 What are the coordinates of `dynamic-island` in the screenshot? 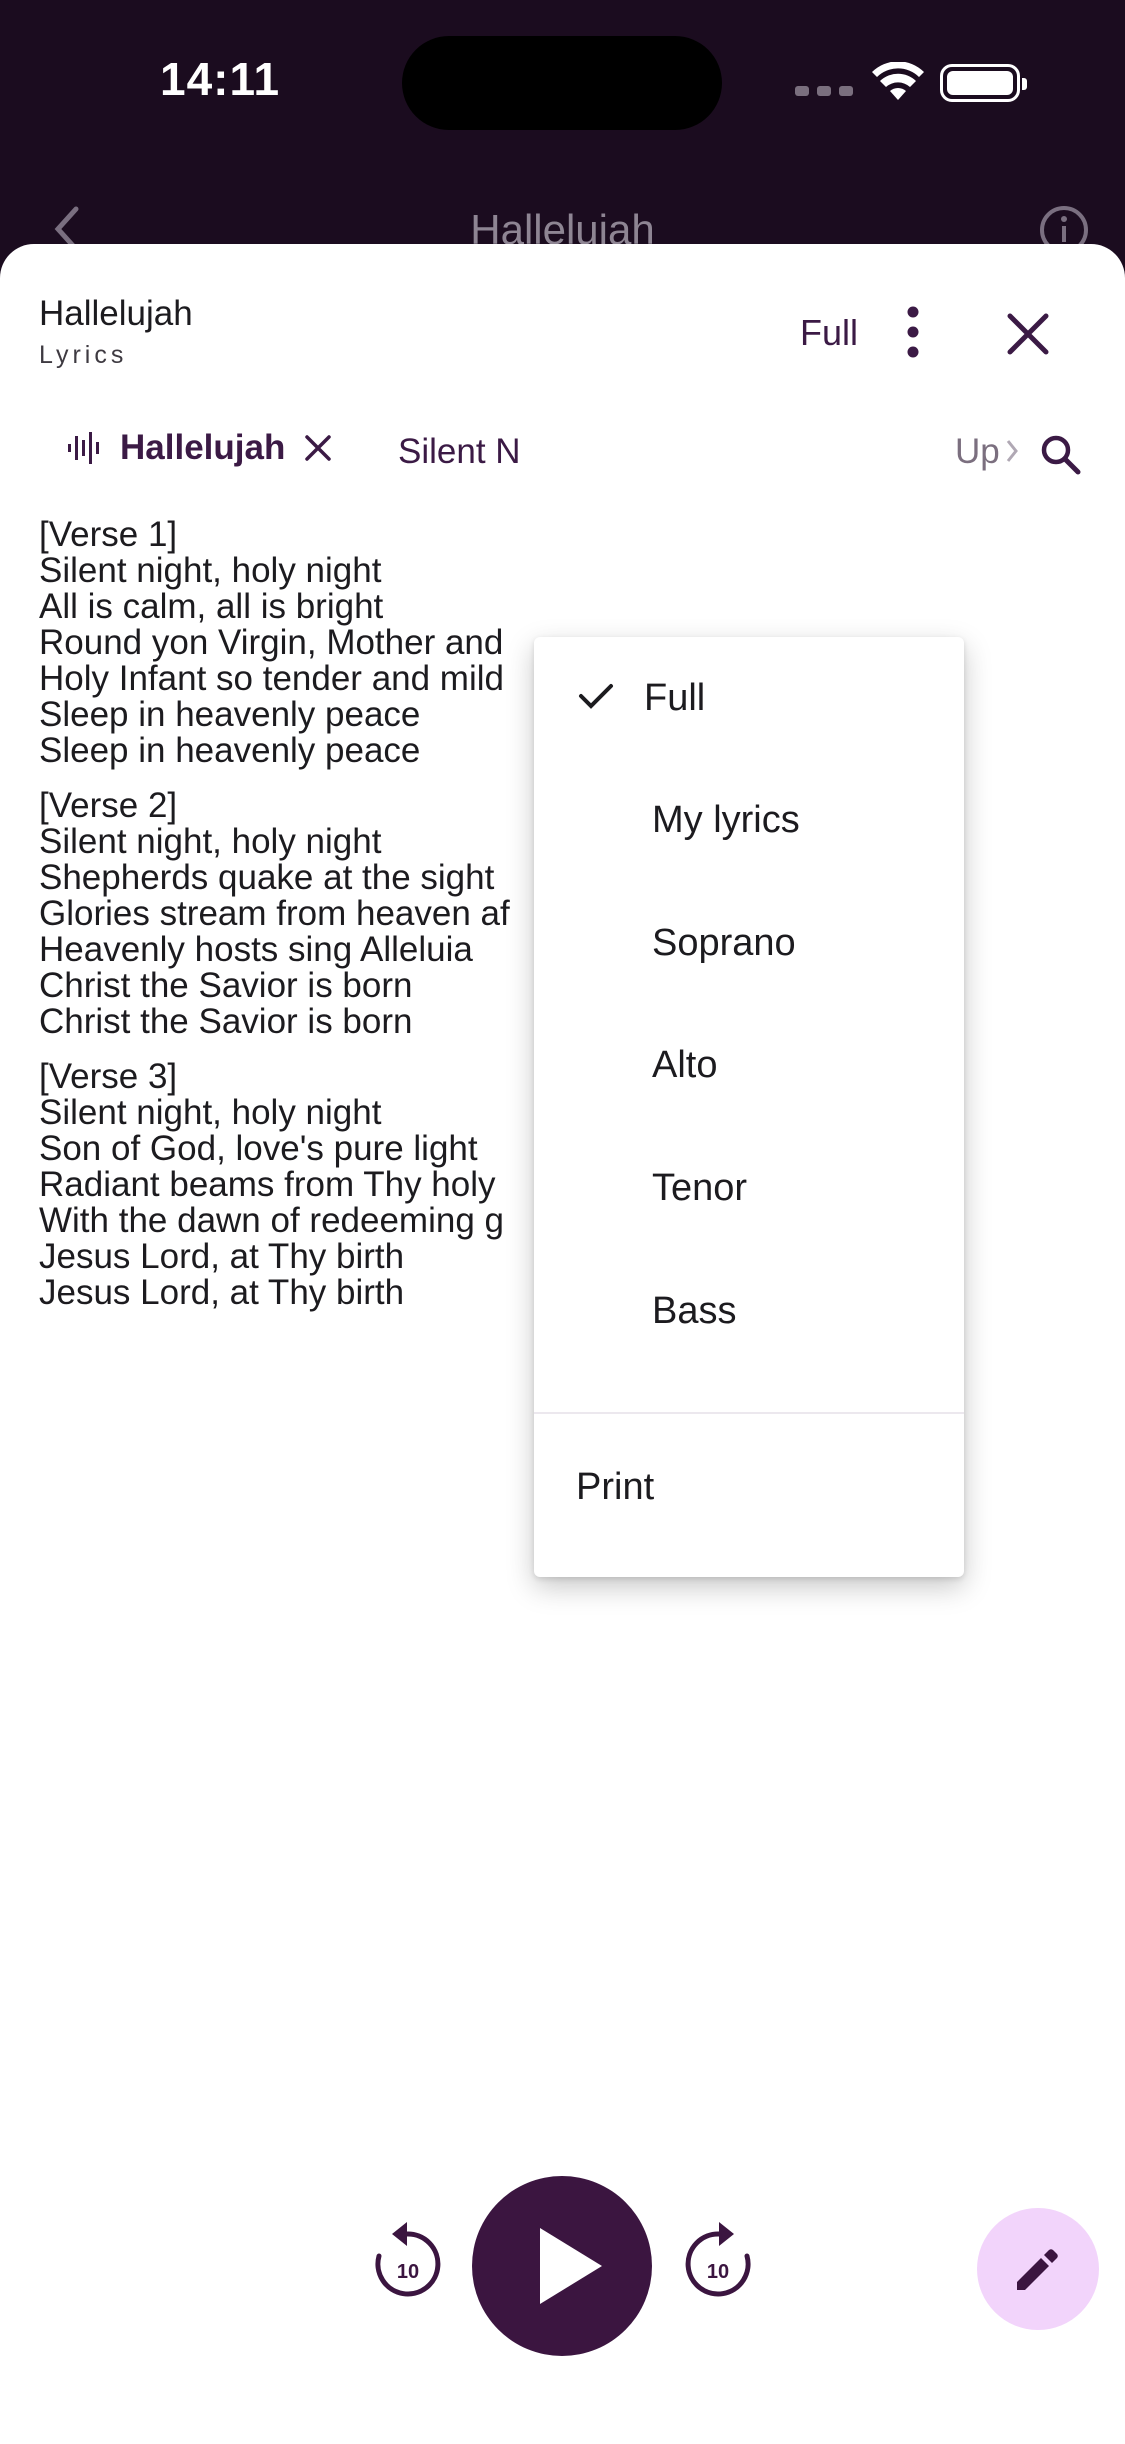 It's located at (562, 83).